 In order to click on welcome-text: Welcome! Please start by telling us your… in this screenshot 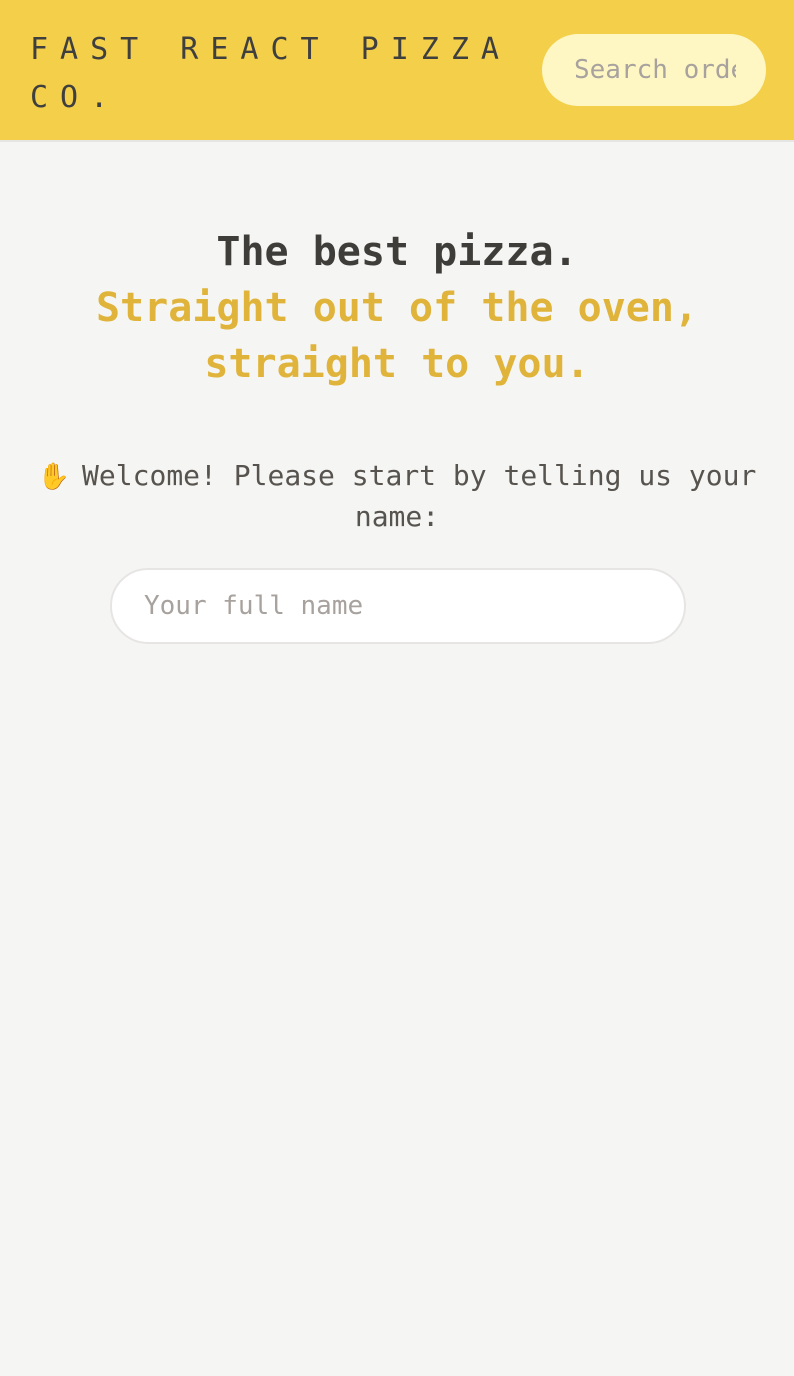, I will do `click(419, 496)`.